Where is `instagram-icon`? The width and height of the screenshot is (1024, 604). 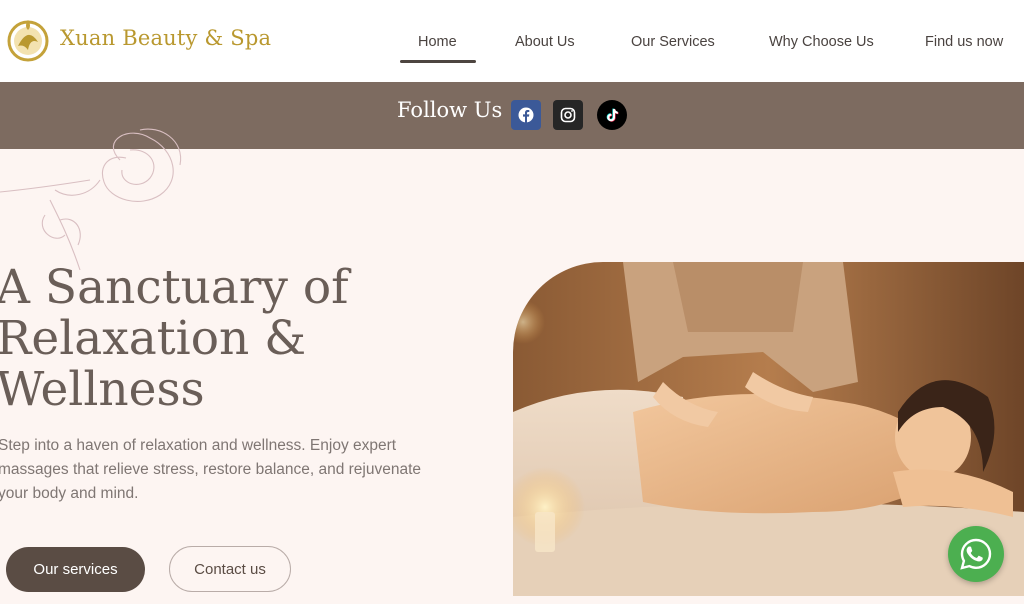
instagram-icon is located at coordinates (568, 115).